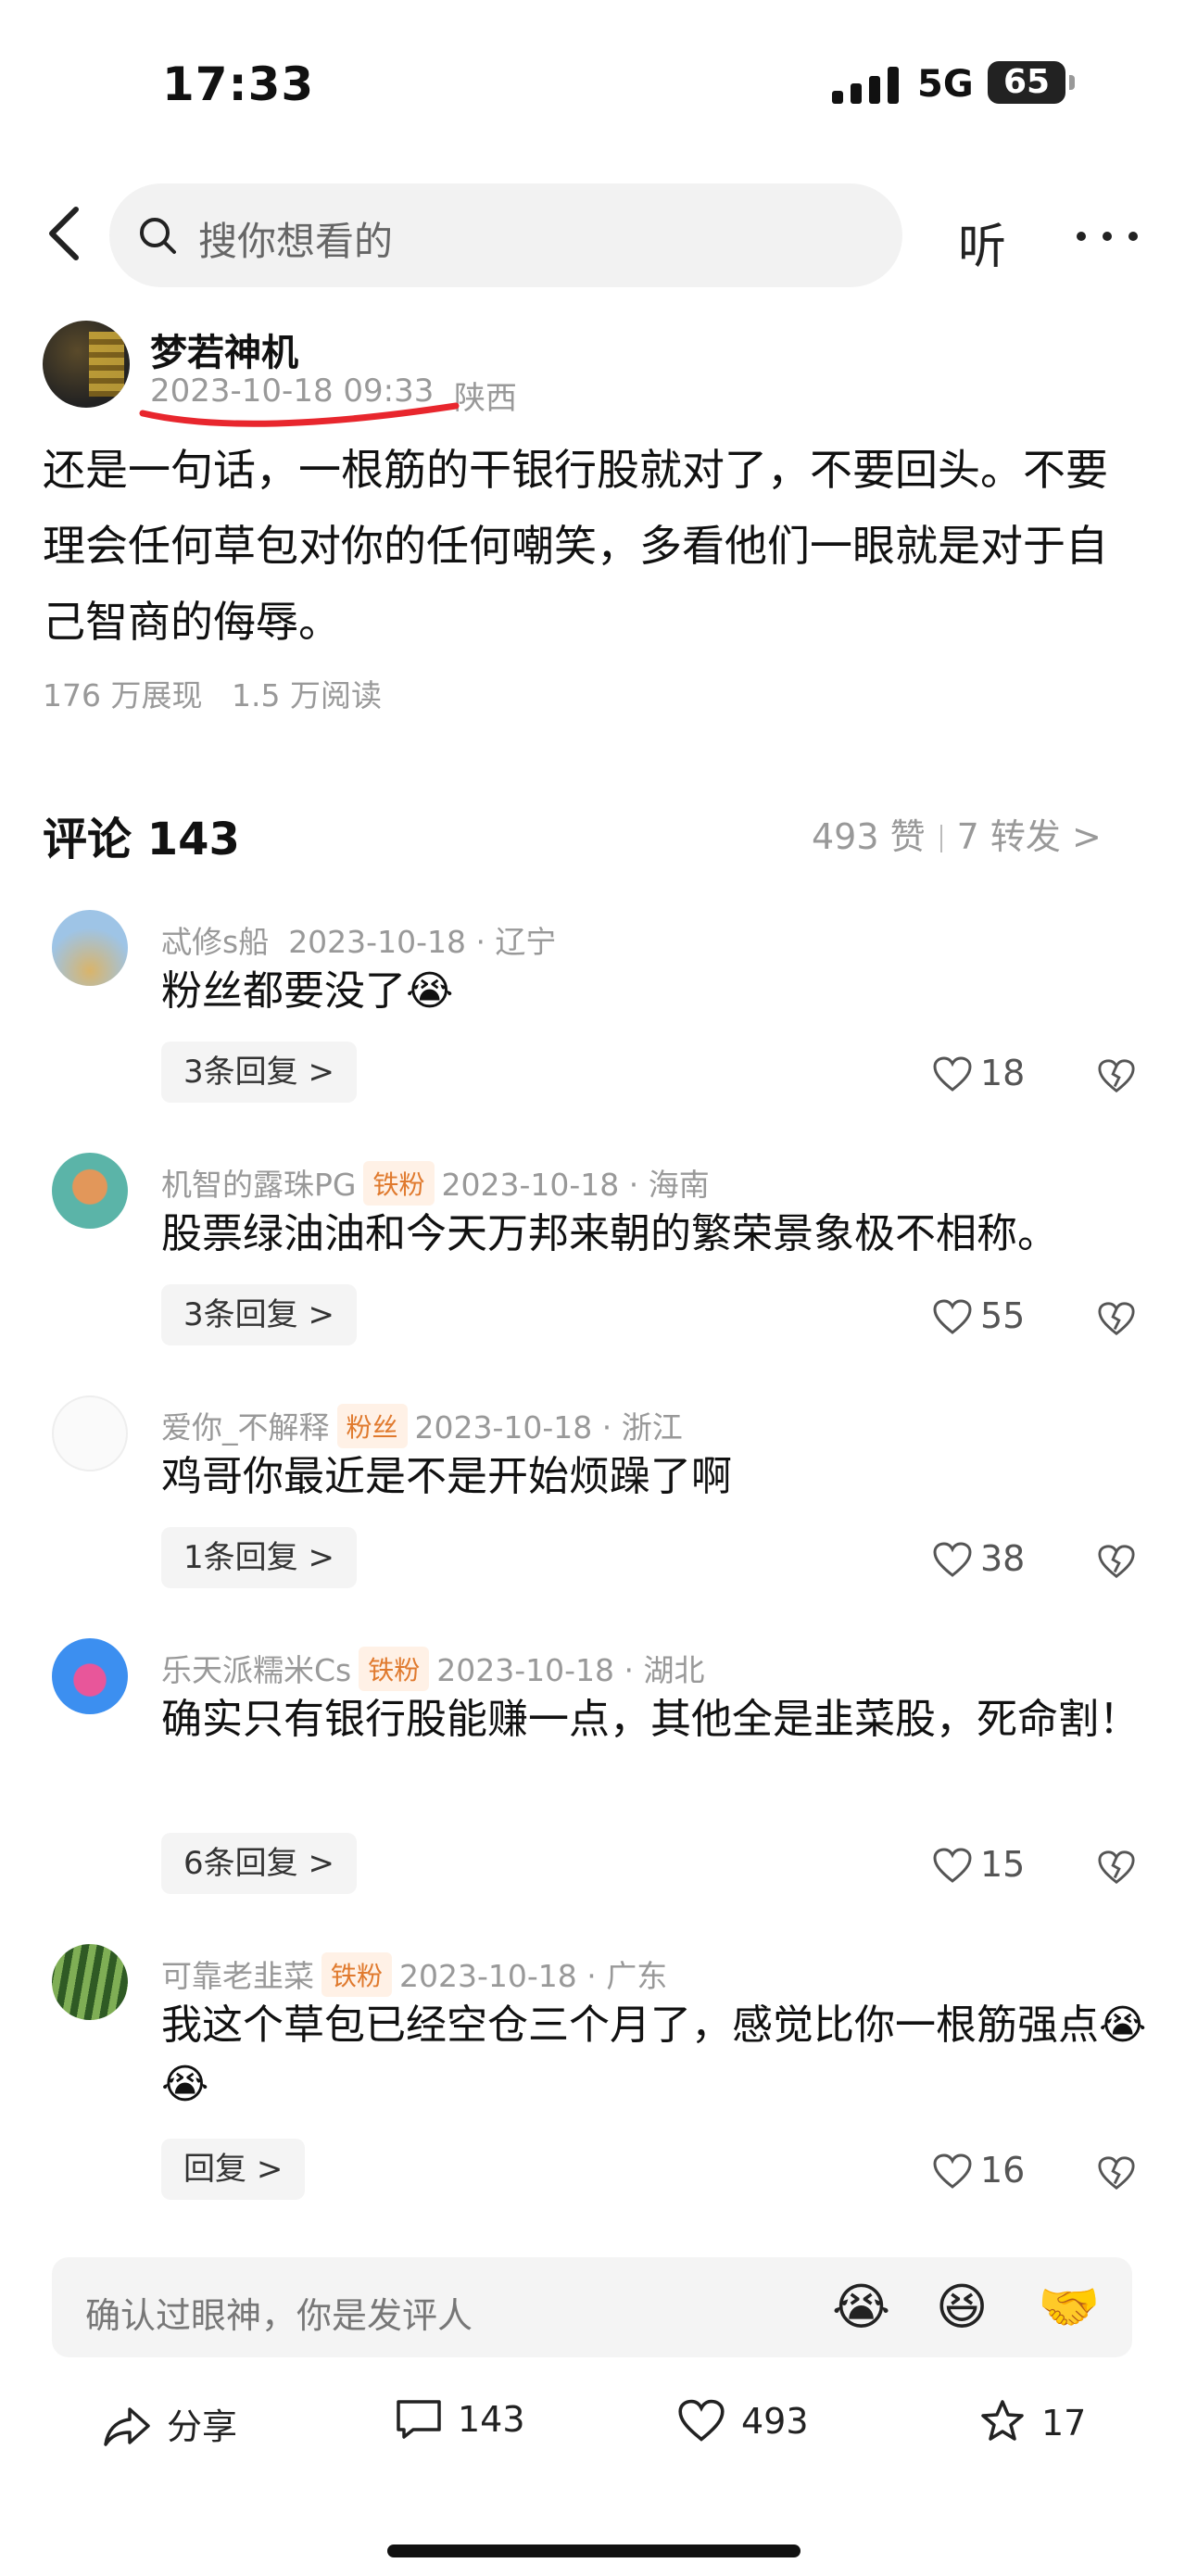 The image size is (1185, 2576). Describe the element at coordinates (215, 942) in the screenshot. I see `commenter-name: 忒修s船` at that location.